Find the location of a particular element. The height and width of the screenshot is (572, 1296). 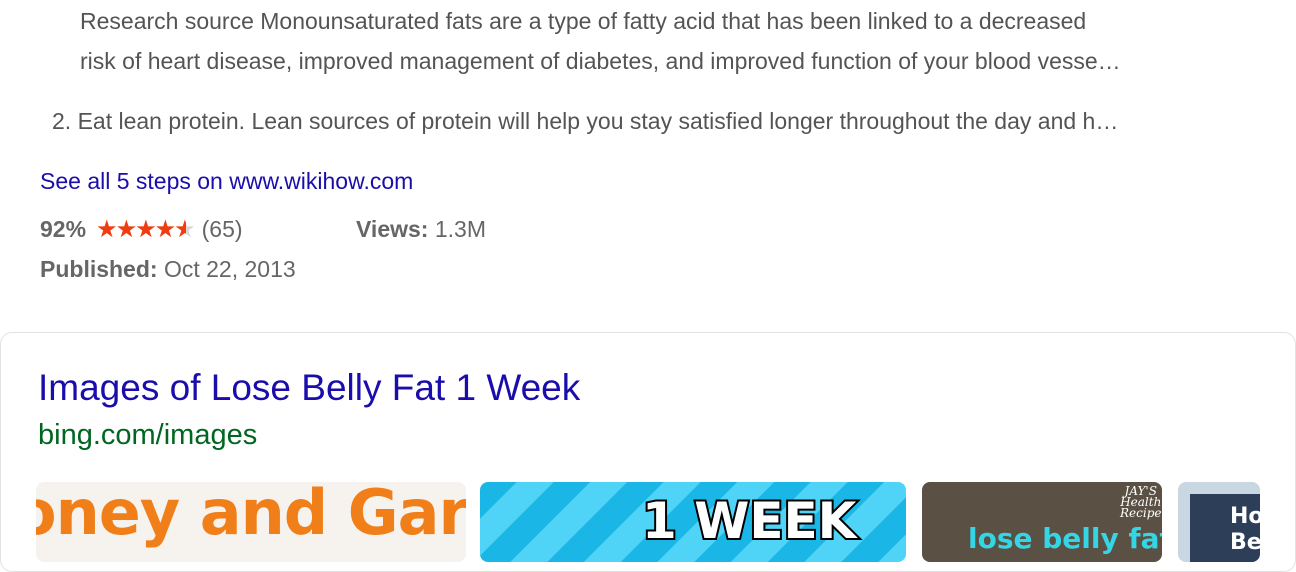

rating-stars-icon: ★★★★★ ★★★★★ is located at coordinates (146, 229).